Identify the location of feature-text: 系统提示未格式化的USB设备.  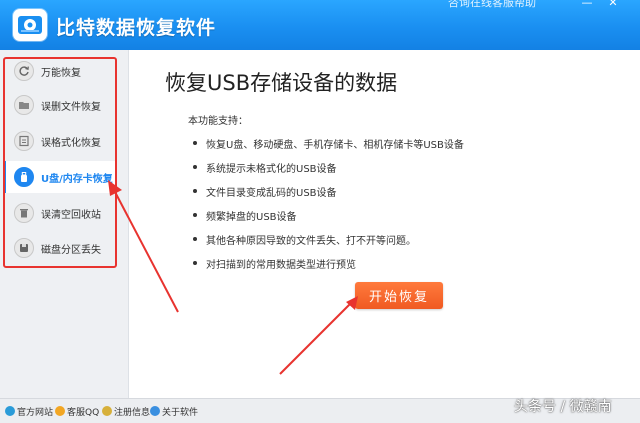
(271, 169).